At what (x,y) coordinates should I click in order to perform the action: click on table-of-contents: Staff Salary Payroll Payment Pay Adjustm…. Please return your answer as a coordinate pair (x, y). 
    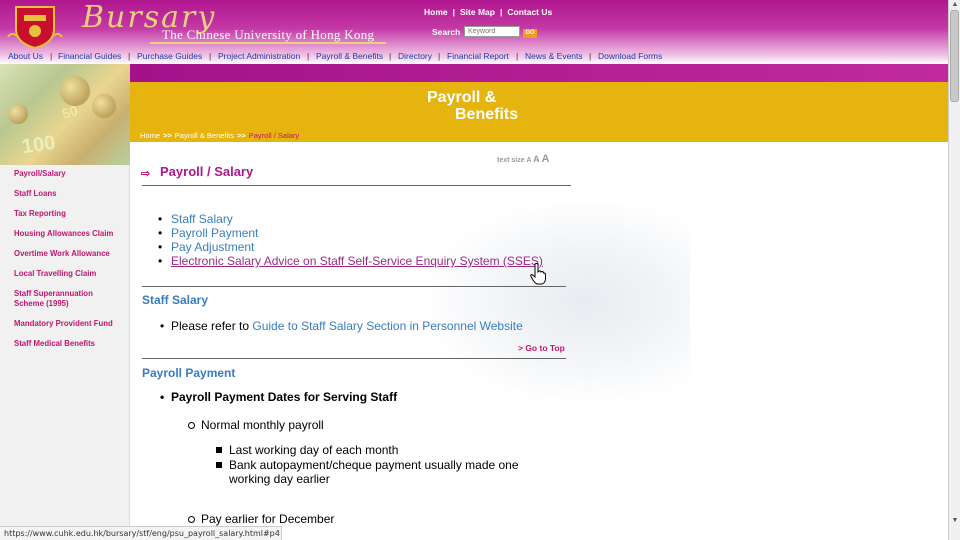
    Looking at the image, I should click on (350, 240).